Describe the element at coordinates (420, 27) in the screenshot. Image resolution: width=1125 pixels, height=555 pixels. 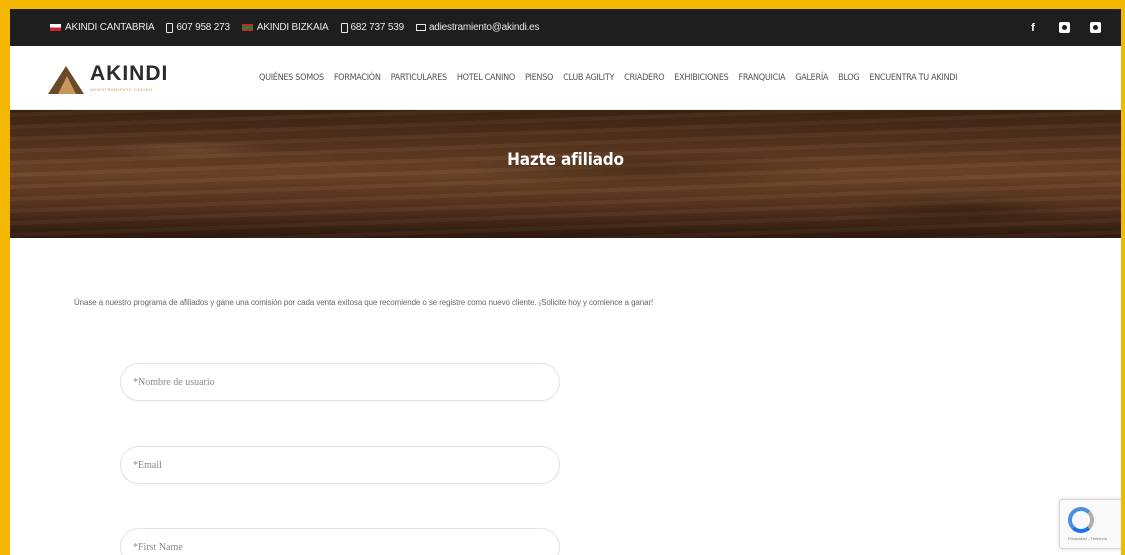
I see `mail-icon` at that location.